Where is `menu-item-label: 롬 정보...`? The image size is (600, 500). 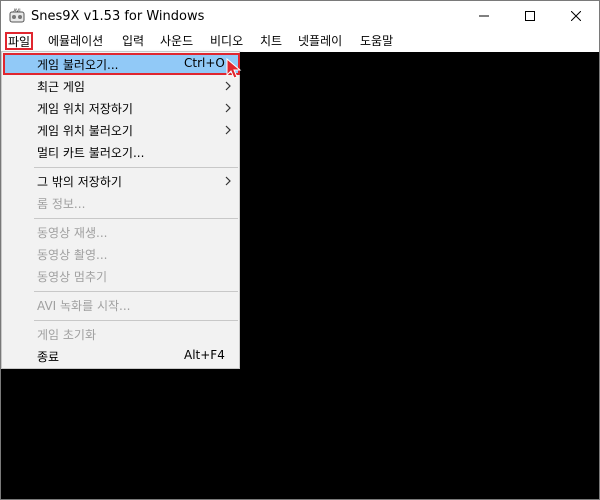 menu-item-label: 롬 정보... is located at coordinates (61, 204).